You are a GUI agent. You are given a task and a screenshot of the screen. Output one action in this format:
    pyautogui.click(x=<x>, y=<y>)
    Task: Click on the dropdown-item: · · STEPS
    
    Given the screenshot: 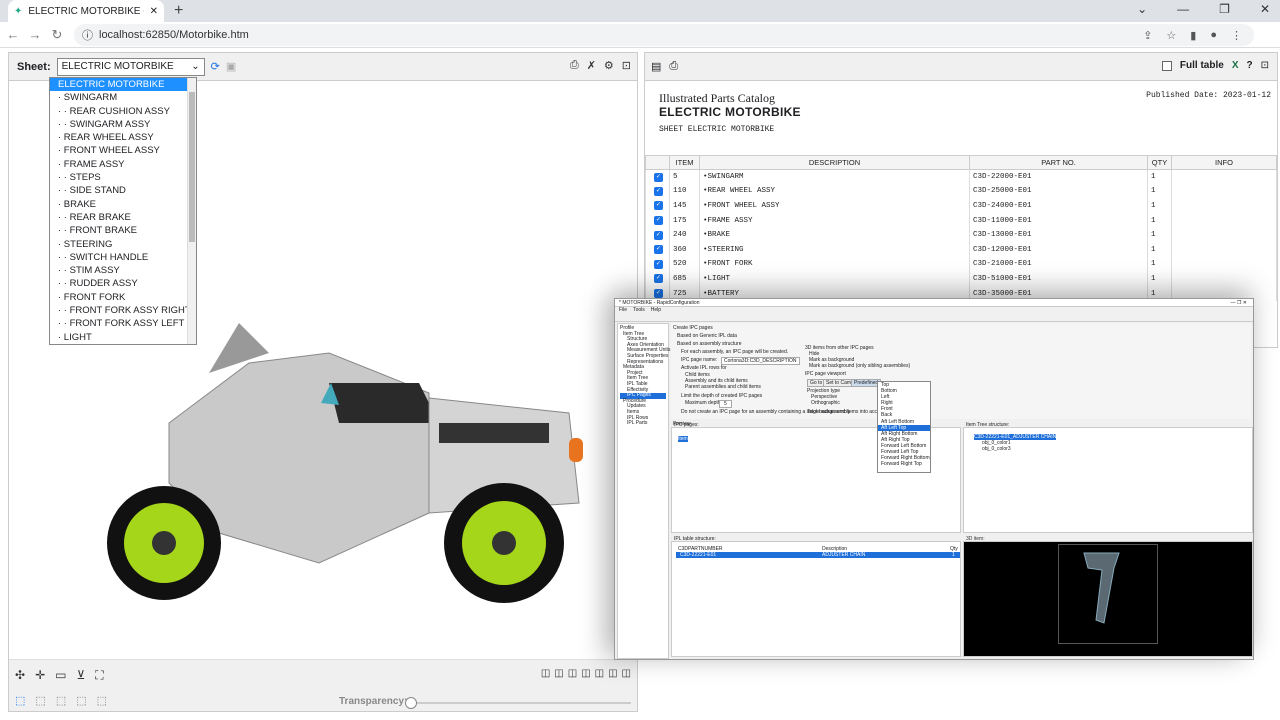 What is the action you would take?
    pyautogui.click(x=123, y=177)
    